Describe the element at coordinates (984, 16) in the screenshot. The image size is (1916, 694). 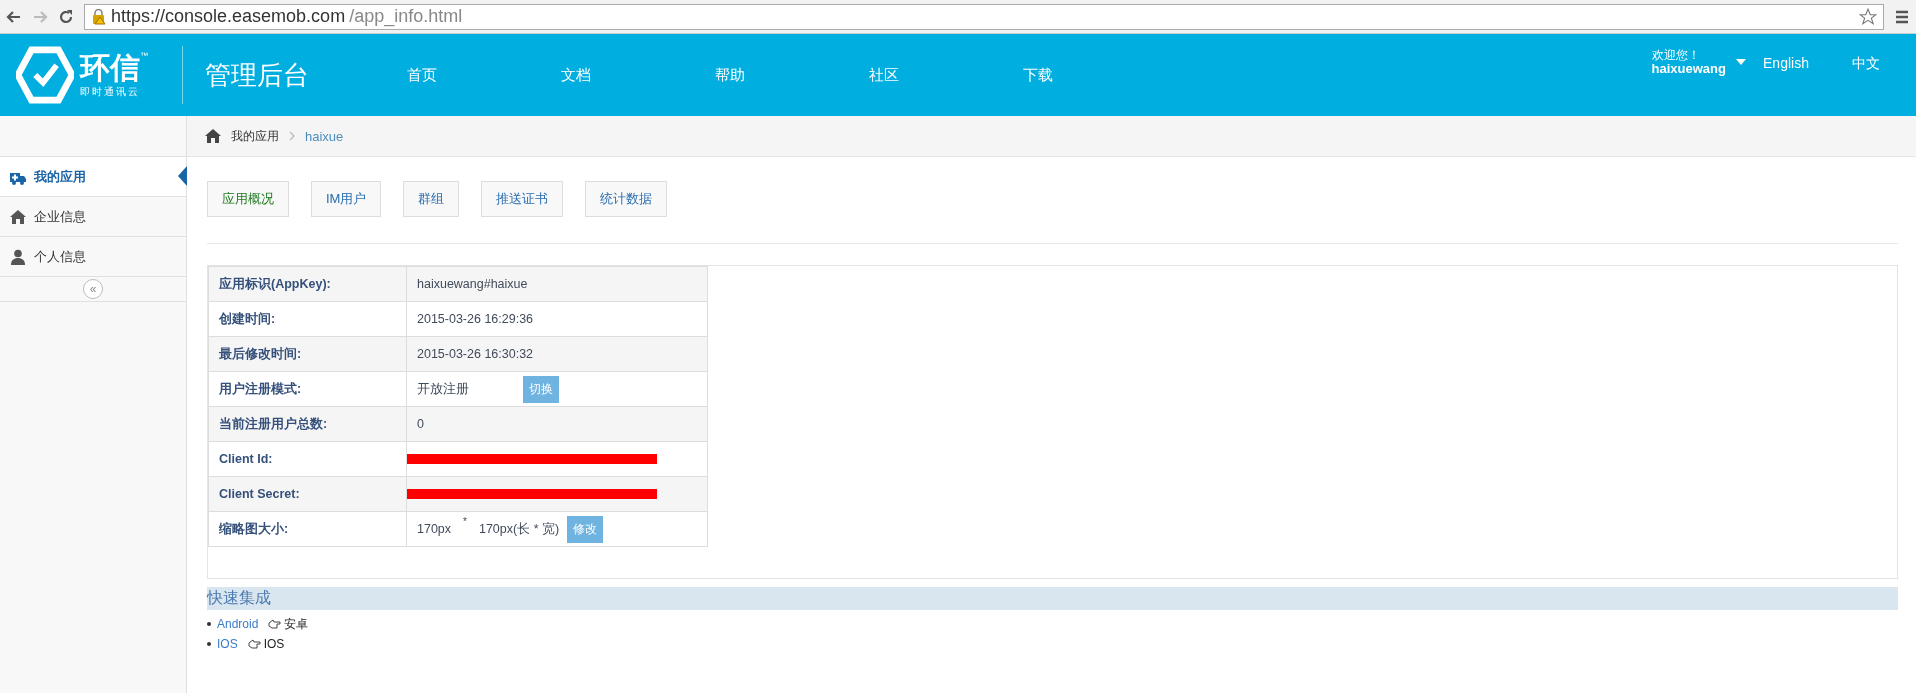
I see `address-field: https://console.easemob.com /app_info.html` at that location.